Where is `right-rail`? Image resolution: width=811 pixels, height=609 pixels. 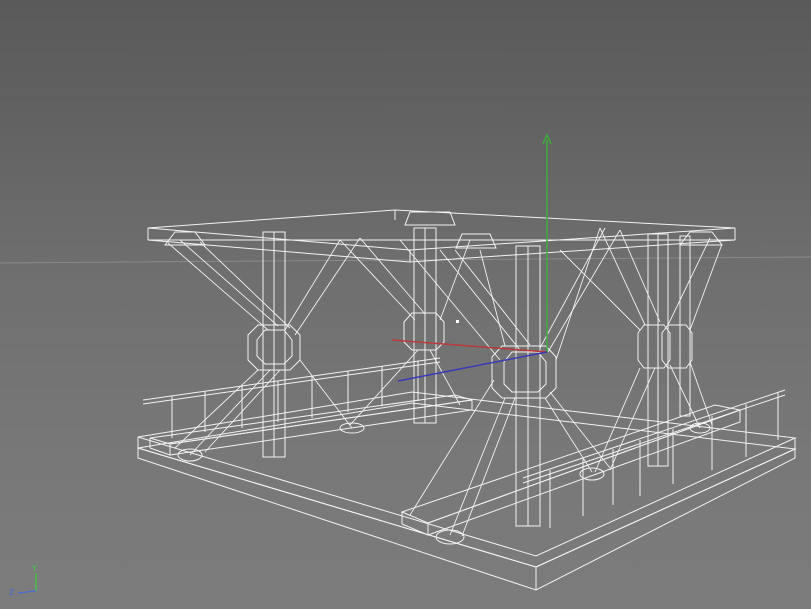 right-rail is located at coordinates (571, 474).